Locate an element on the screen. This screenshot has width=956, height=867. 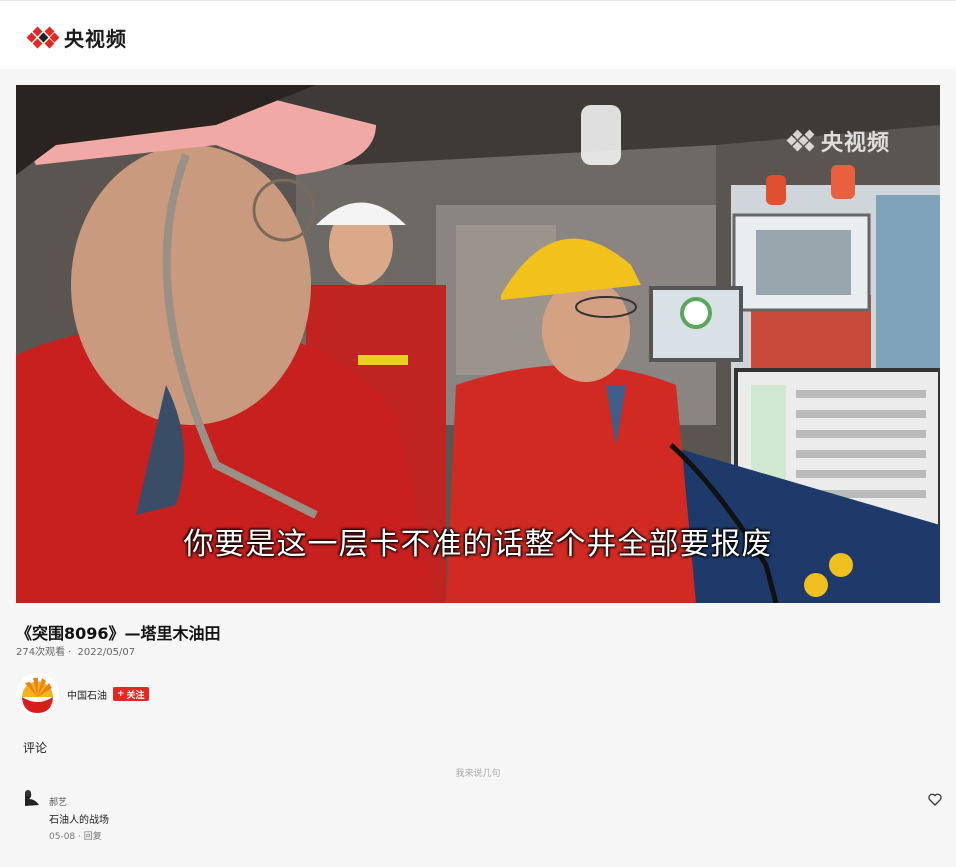
view-count: 274次观看 is located at coordinates (41, 652).